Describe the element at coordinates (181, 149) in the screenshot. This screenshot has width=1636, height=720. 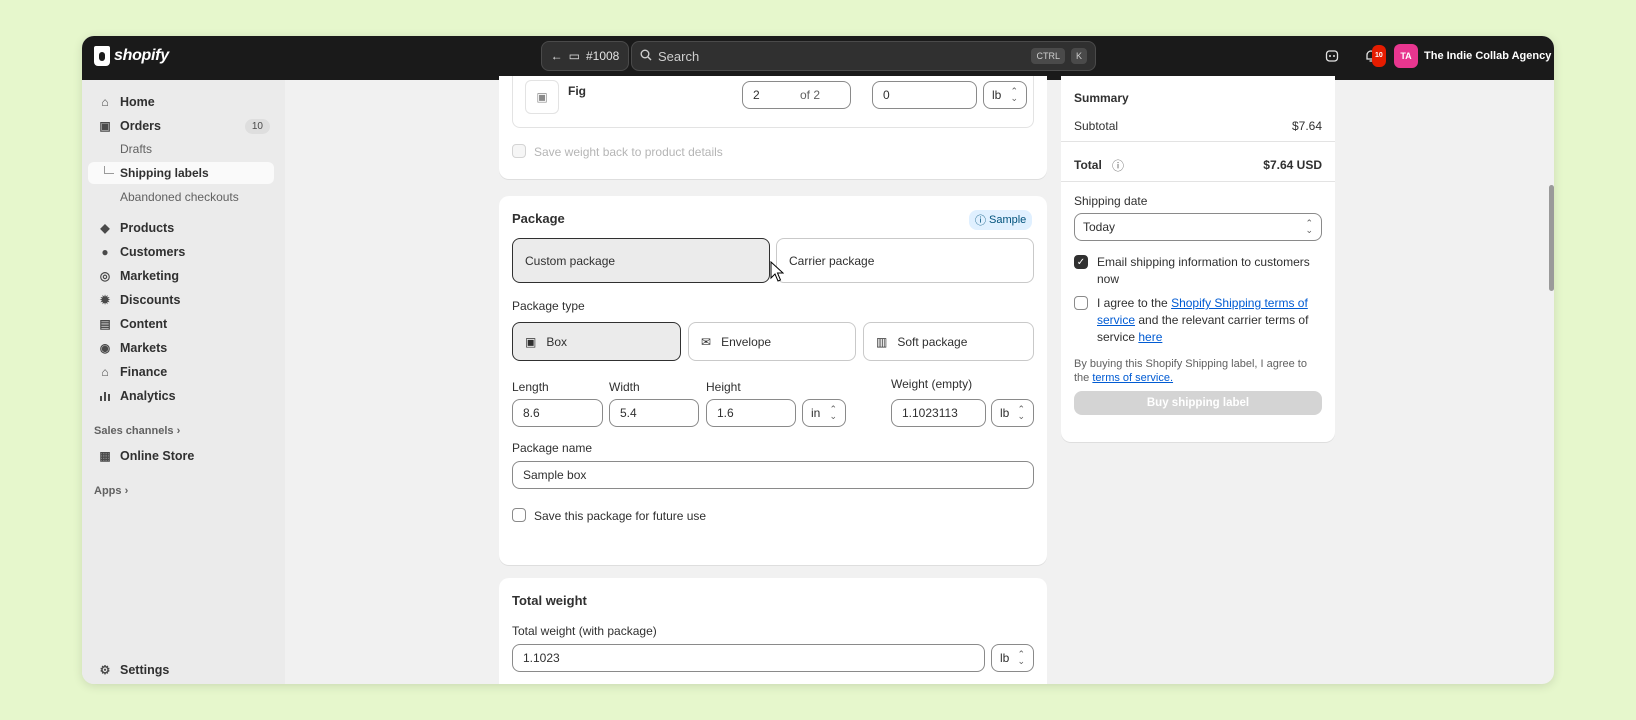
I see `sidebar-item-drafts: Drafts` at that location.